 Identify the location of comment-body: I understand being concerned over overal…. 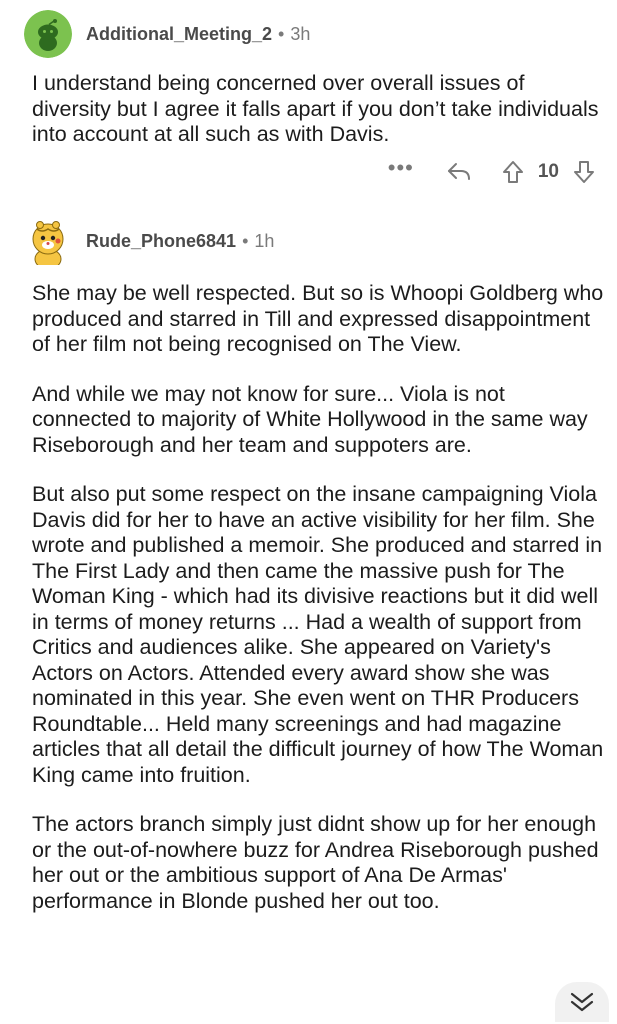
(319, 121).